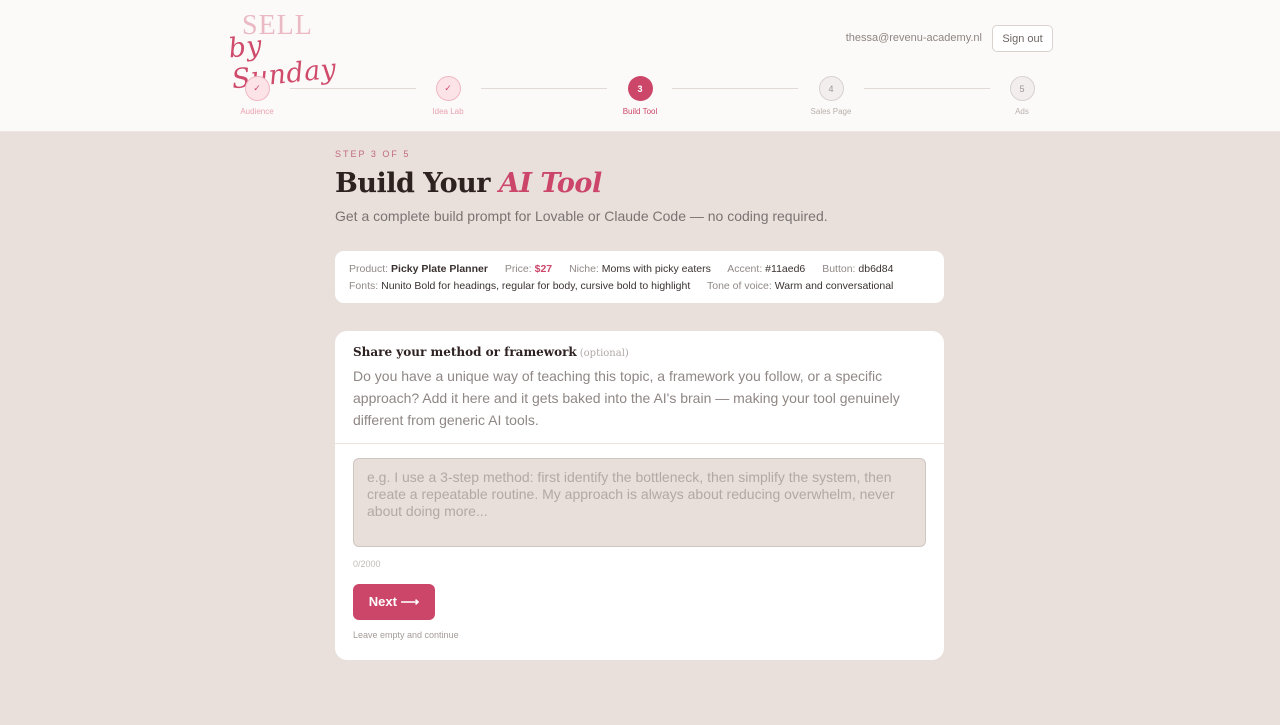  I want to click on step-number: 3, so click(640, 88).